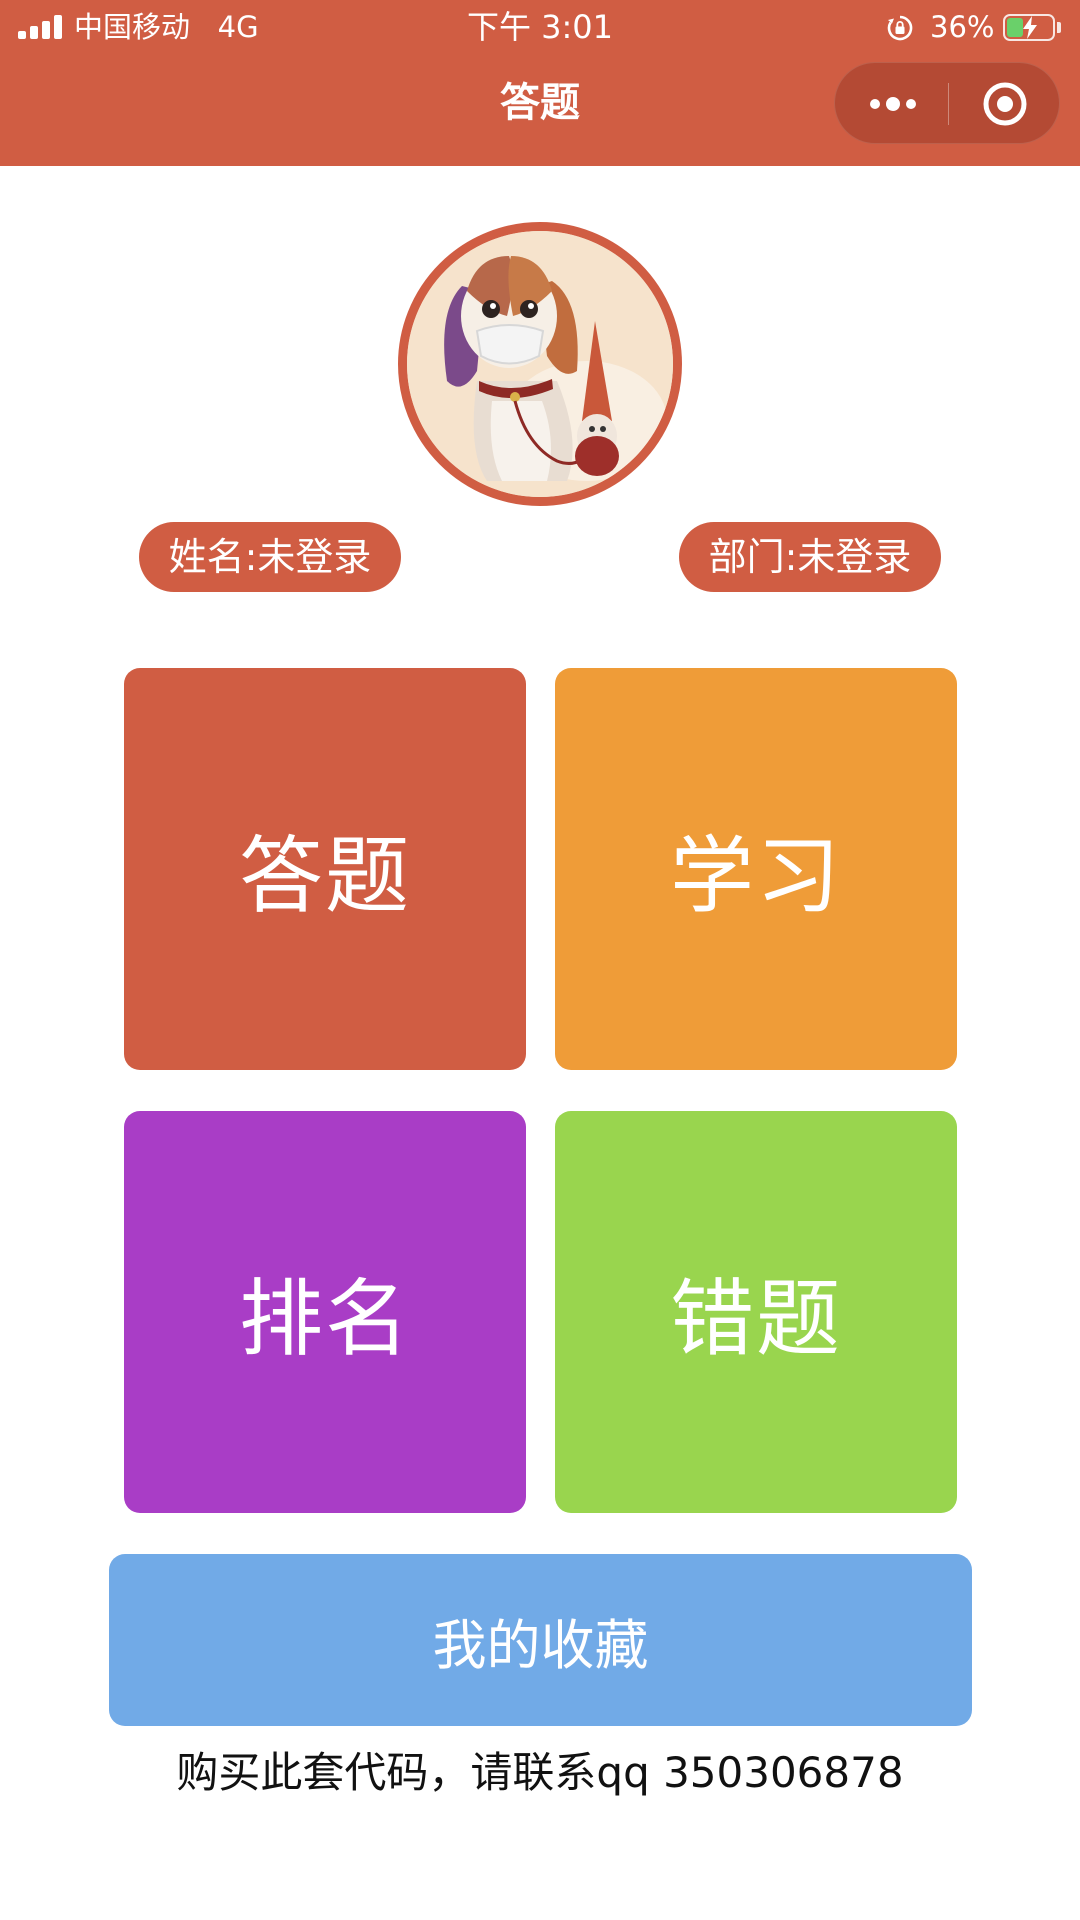 The image size is (1080, 1920). I want to click on rotation-lock-icon, so click(900, 28).